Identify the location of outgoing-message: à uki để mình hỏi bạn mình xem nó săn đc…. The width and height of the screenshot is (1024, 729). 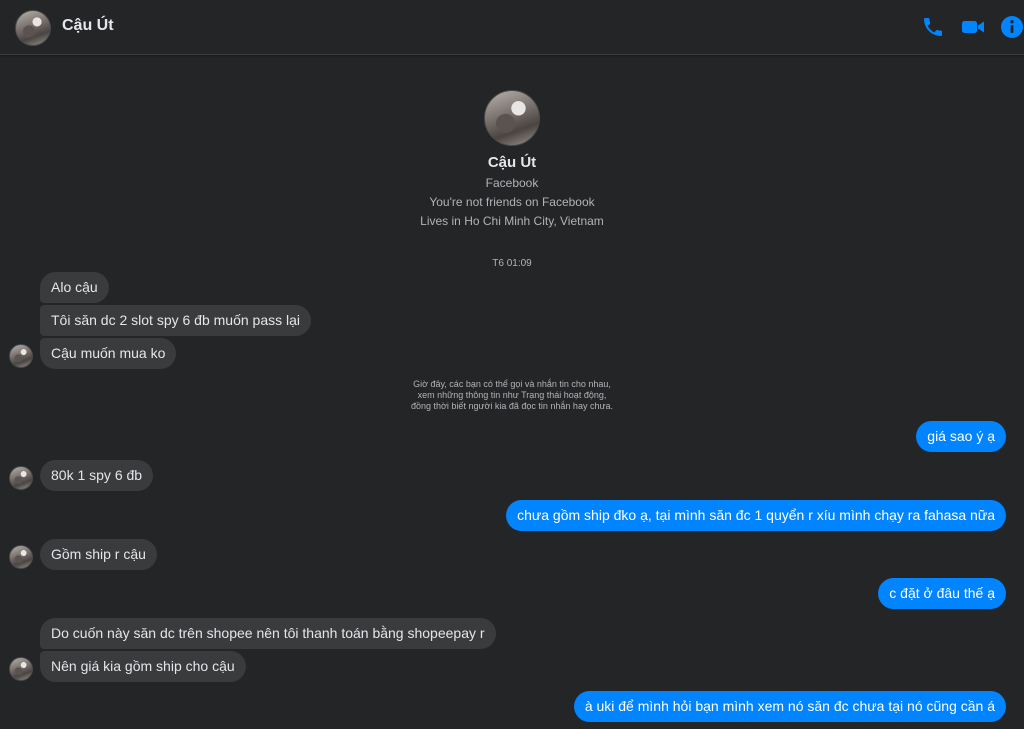
(789, 706).